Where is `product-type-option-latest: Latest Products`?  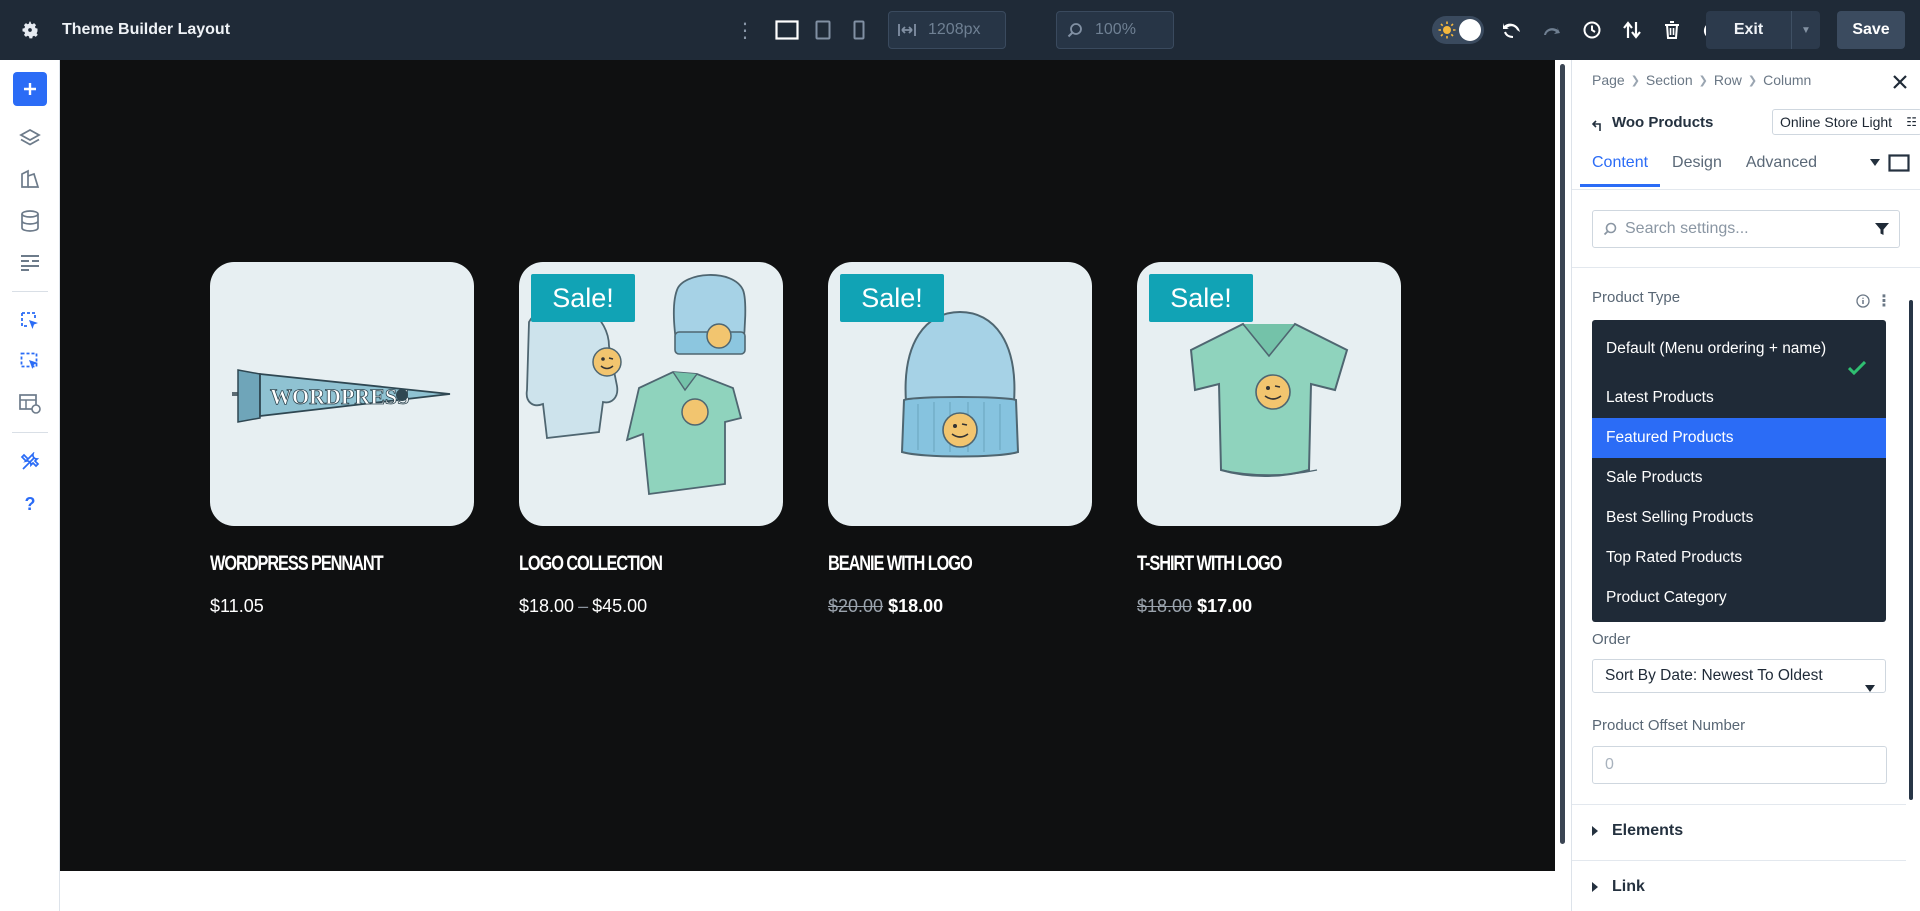
product-type-option-latest: Latest Products is located at coordinates (1739, 398).